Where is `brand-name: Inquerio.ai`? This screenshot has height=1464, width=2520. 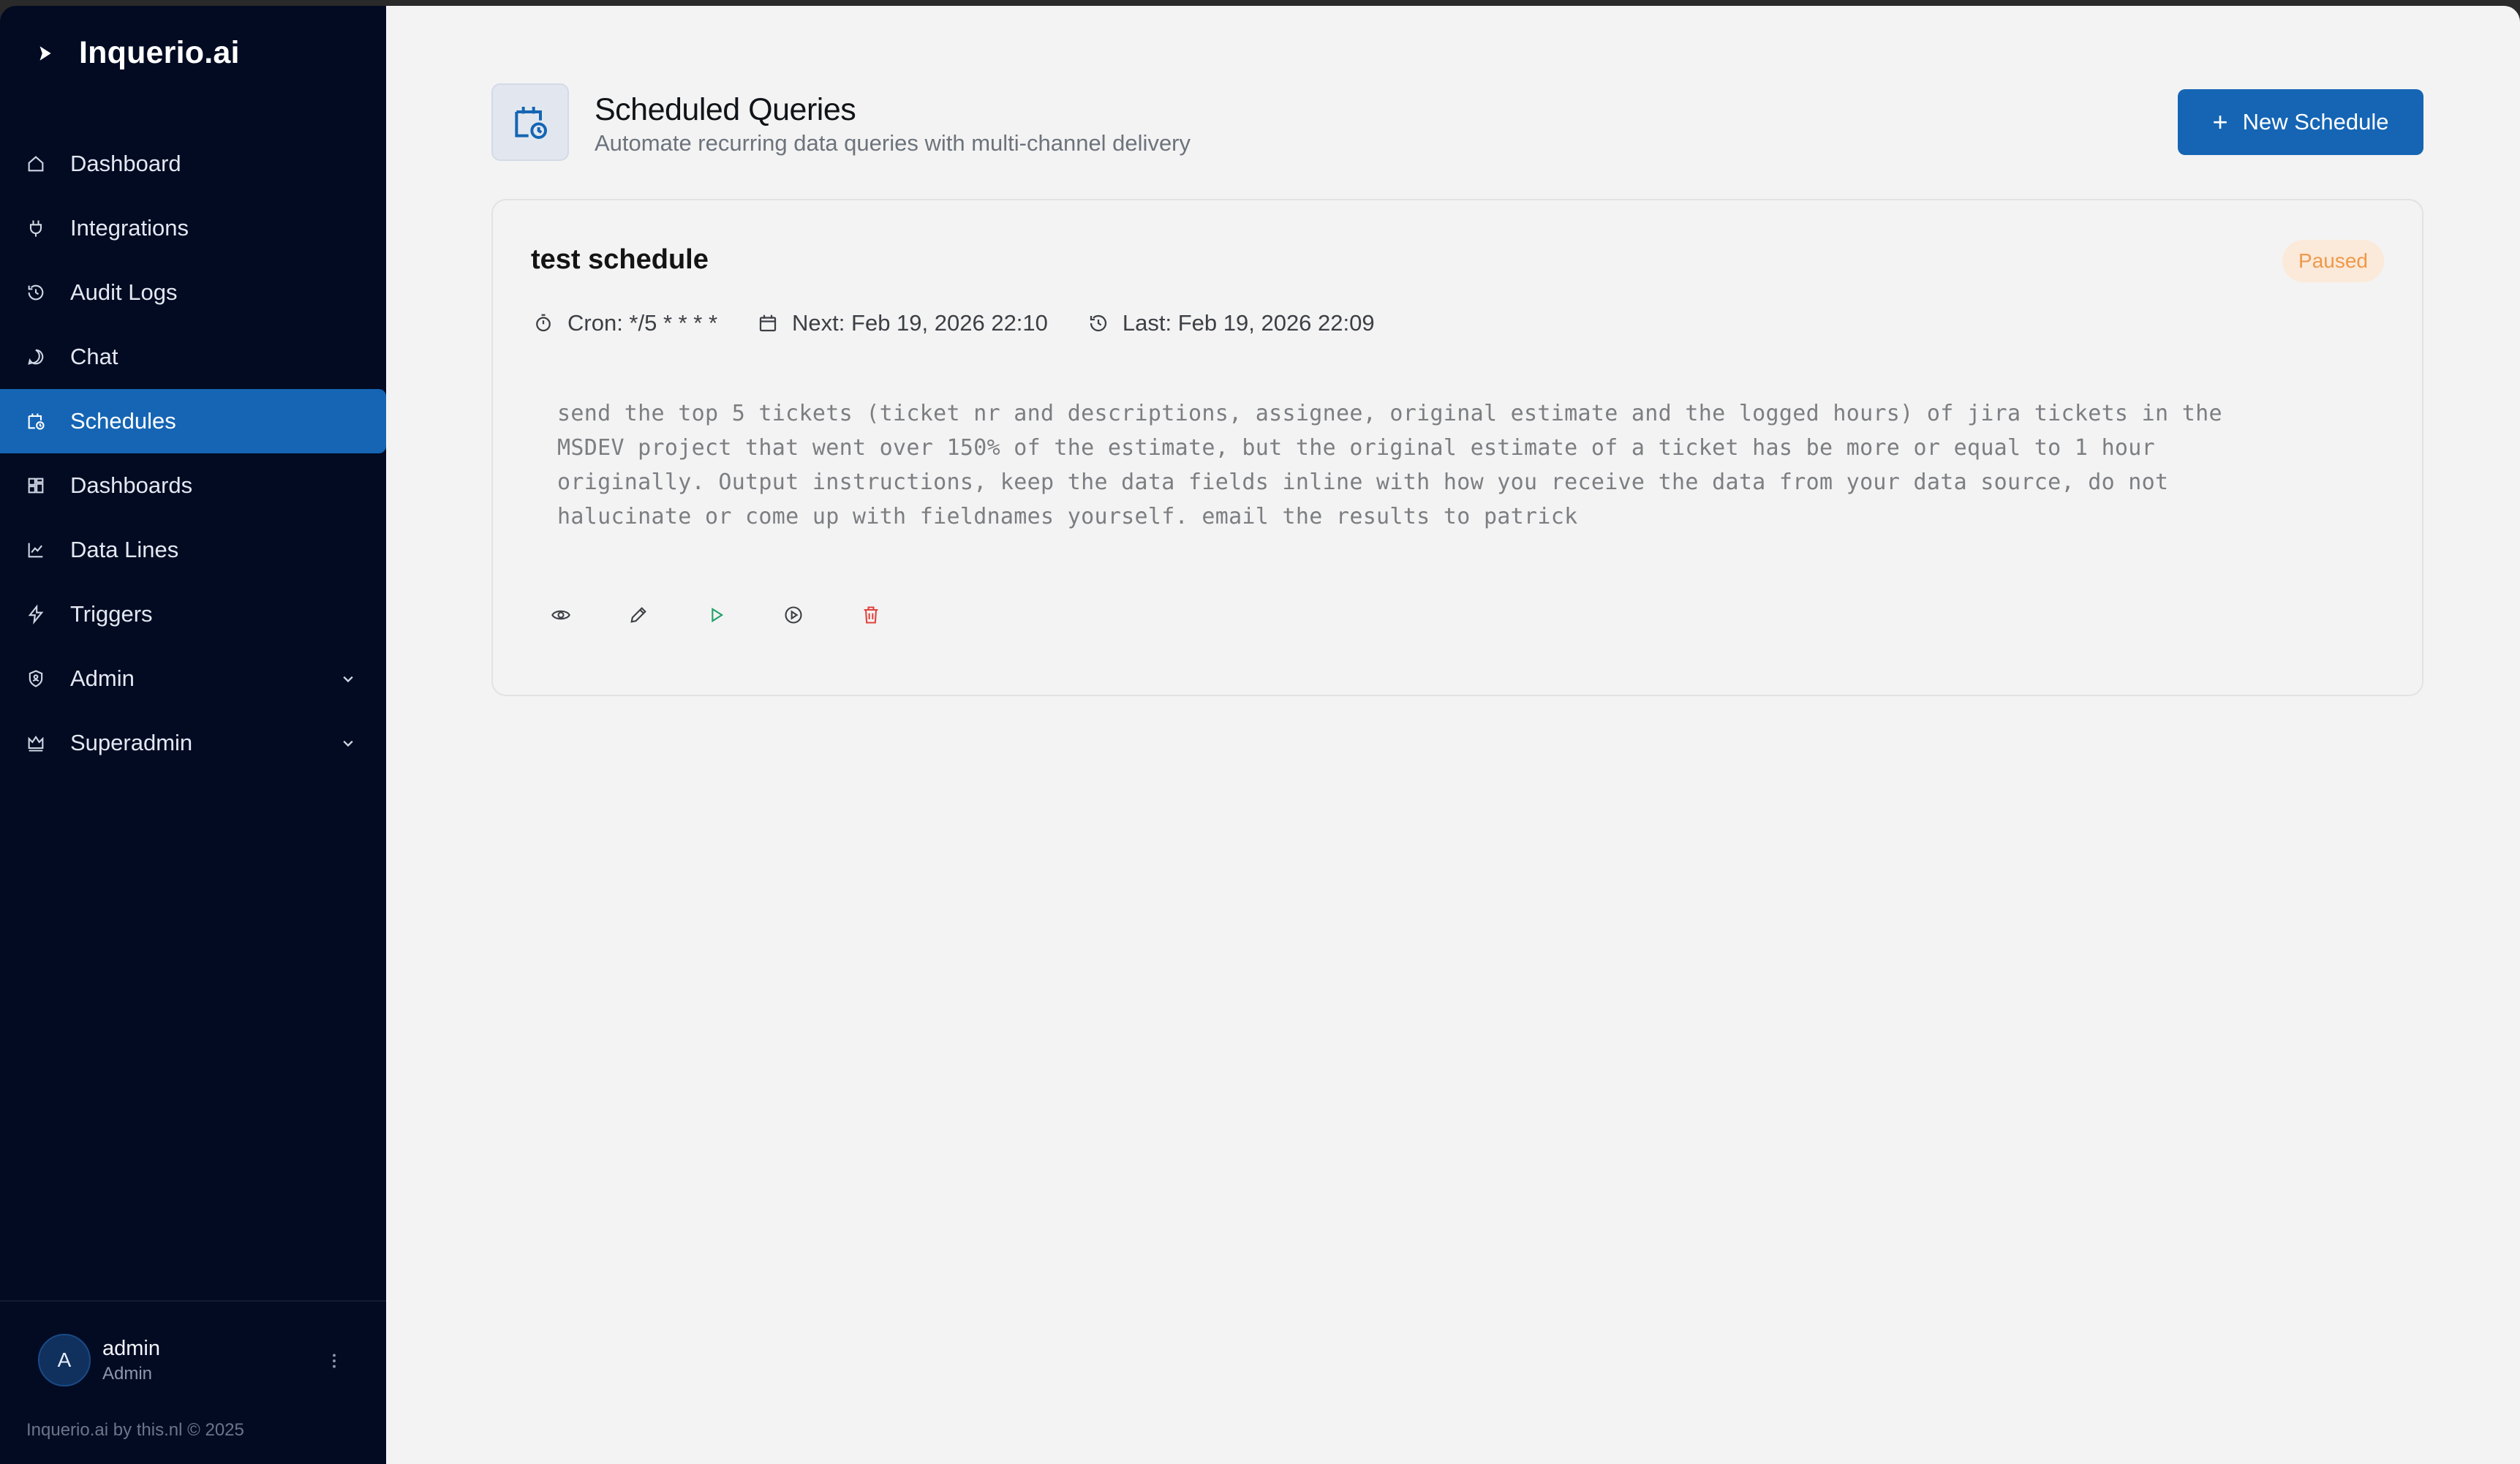 brand-name: Inquerio.ai is located at coordinates (159, 52).